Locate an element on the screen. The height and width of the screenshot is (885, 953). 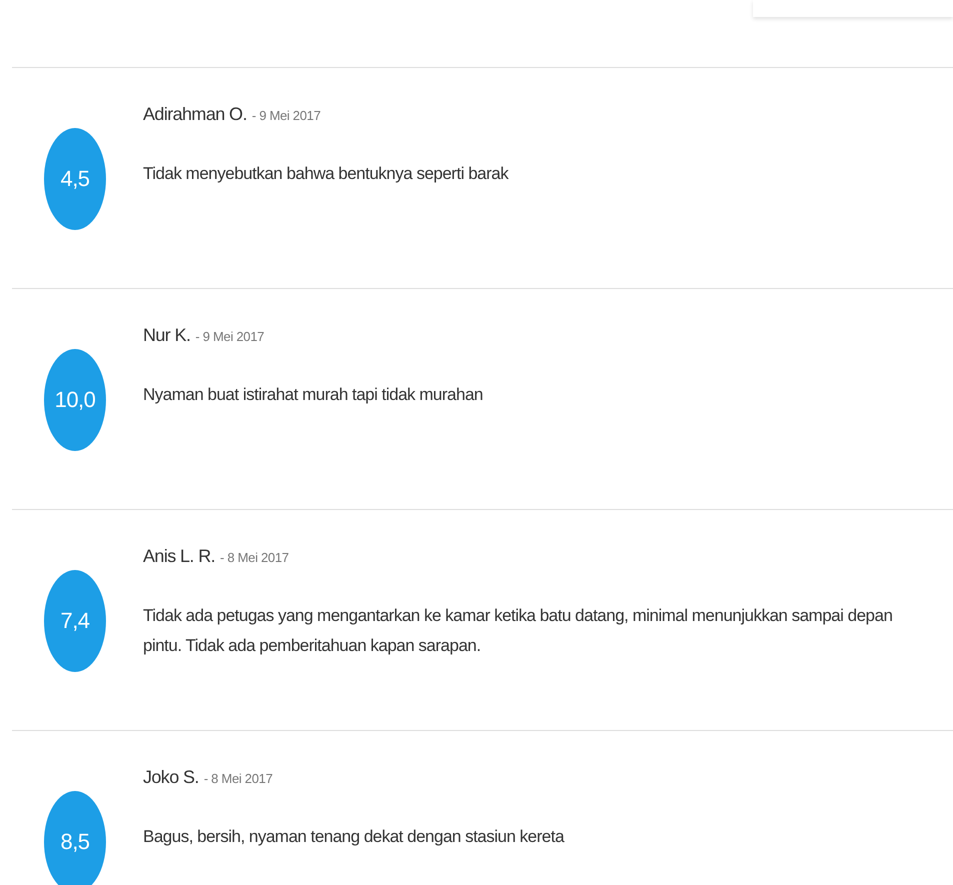
score-badge: 7,4 is located at coordinates (75, 621).